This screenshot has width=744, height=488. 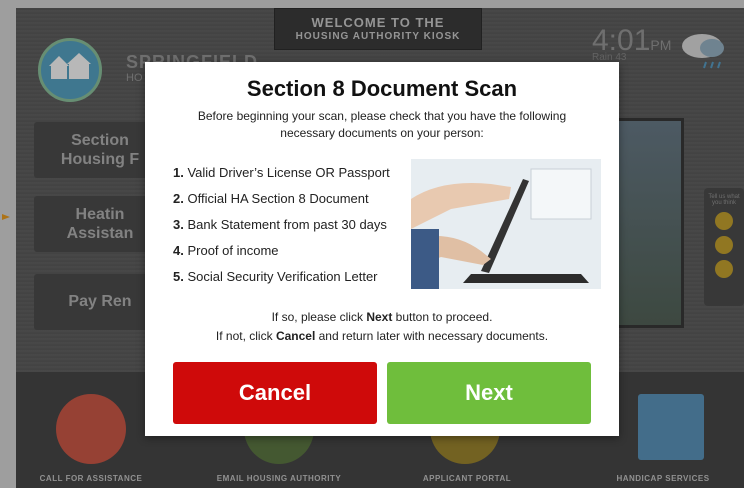 I want to click on list-item: 4. Proof of income, so click(x=226, y=250).